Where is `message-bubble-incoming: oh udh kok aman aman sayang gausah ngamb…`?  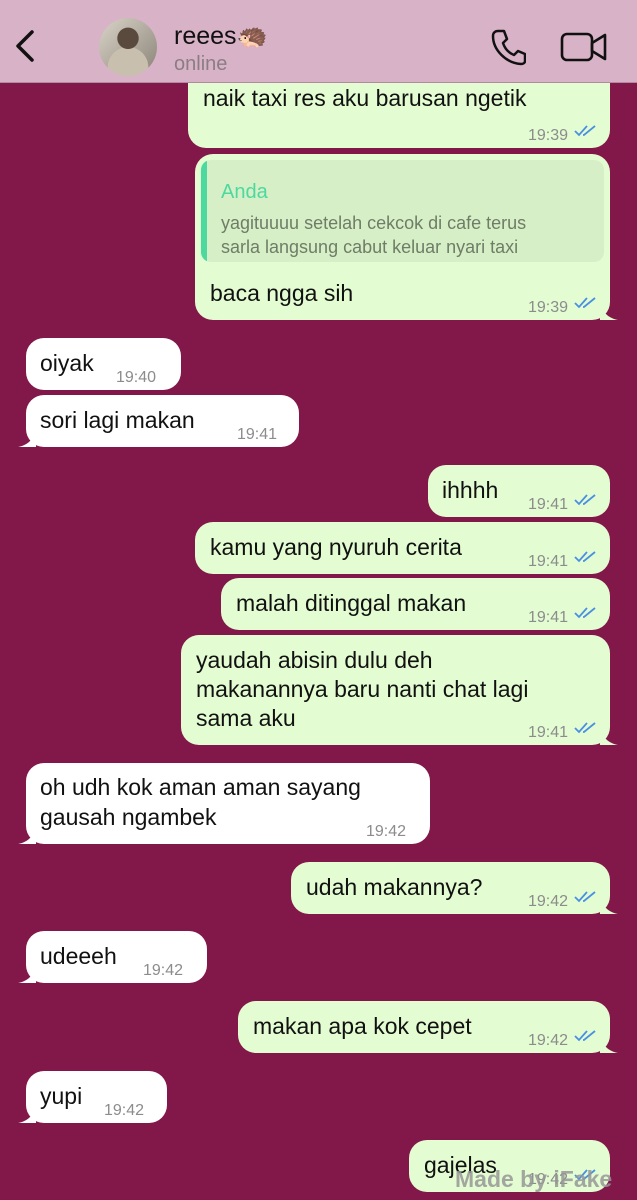
message-bubble-incoming: oh udh kok aman aman sayang gausah ngamb… is located at coordinates (224, 803).